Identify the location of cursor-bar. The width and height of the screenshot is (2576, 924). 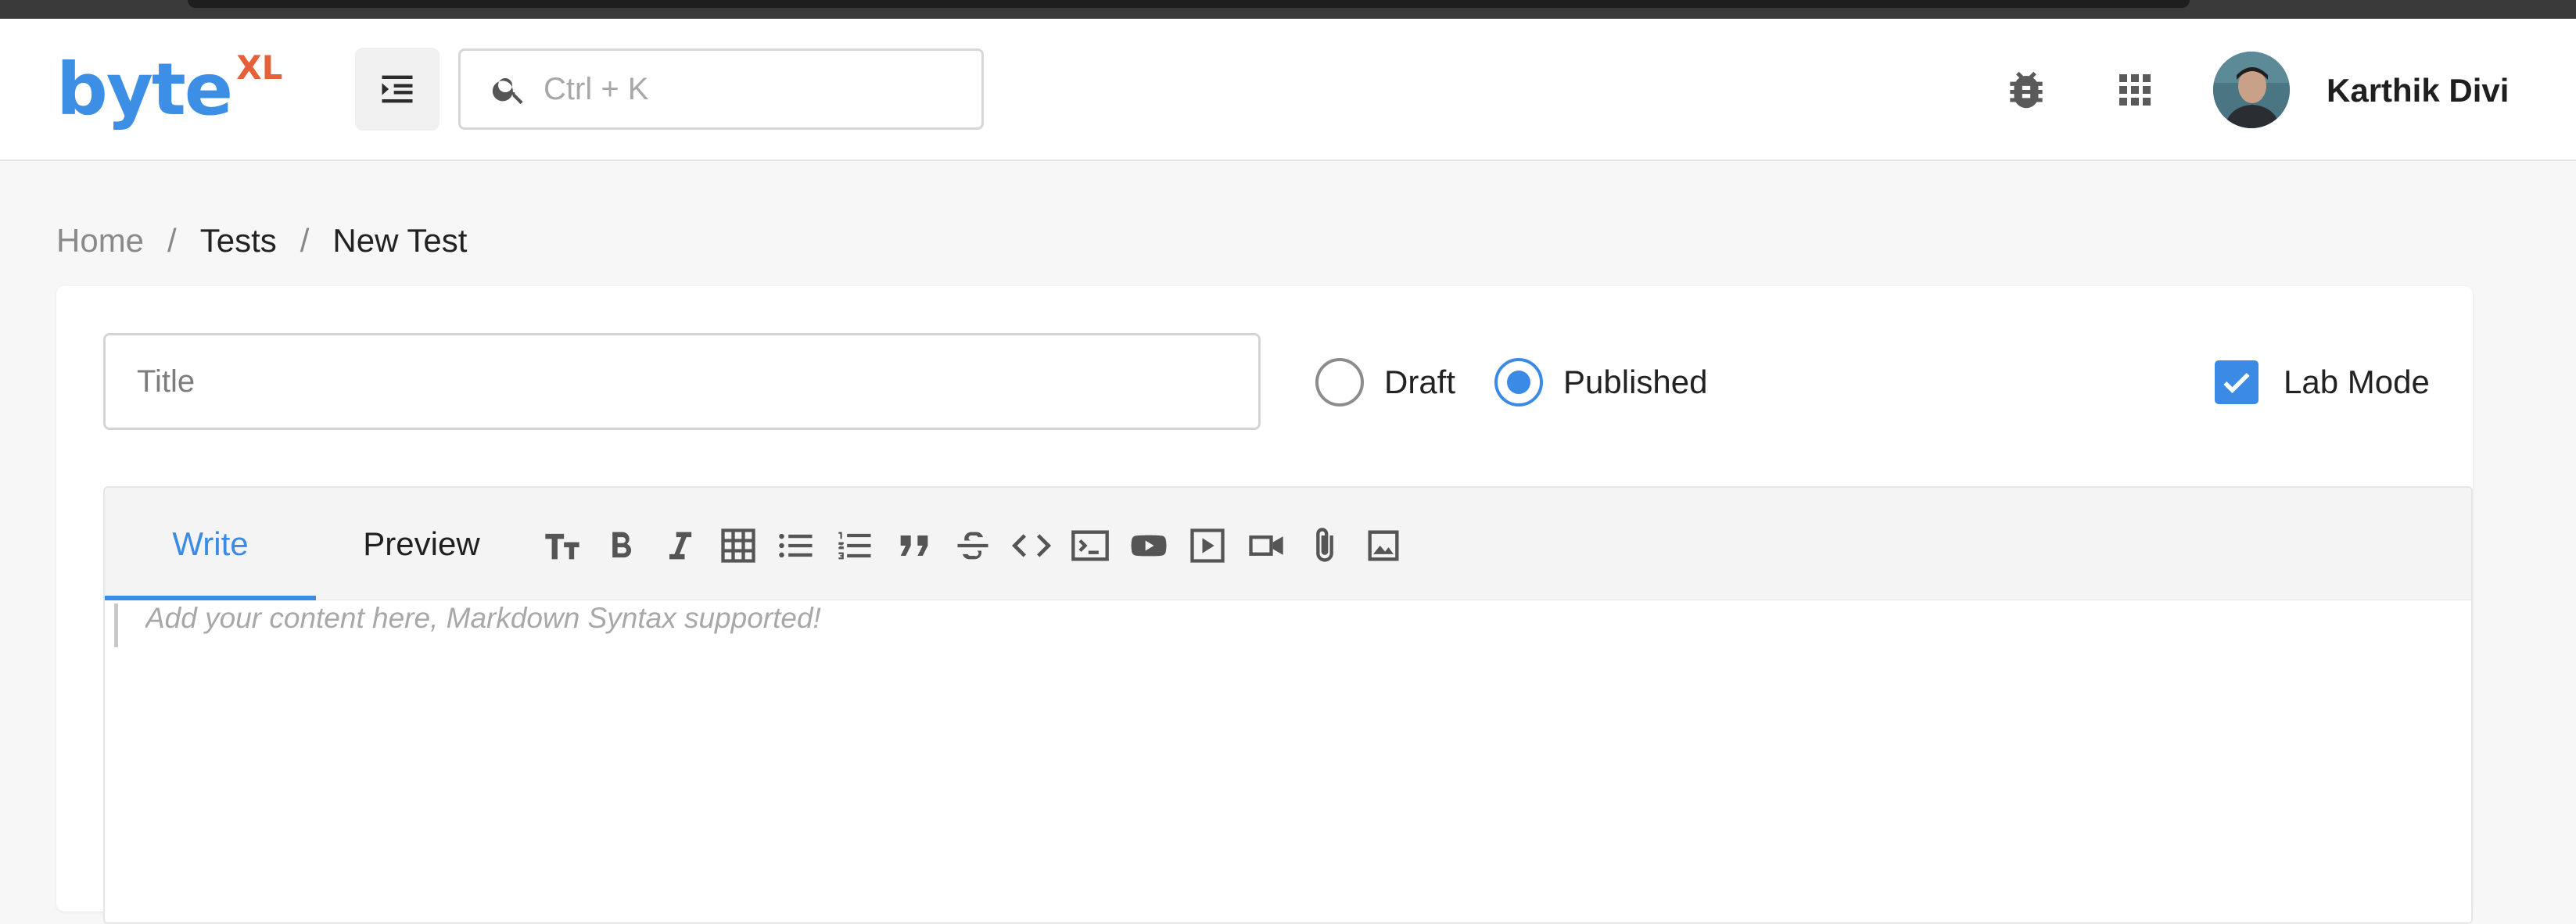
(116, 625).